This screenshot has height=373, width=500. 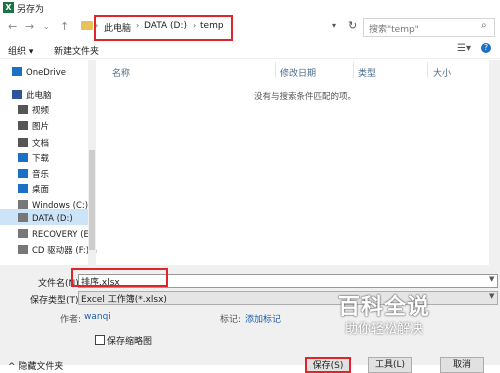 What do you see at coordinates (334, 25) in the screenshot?
I see `address-dropdown-icon: ▾` at bounding box center [334, 25].